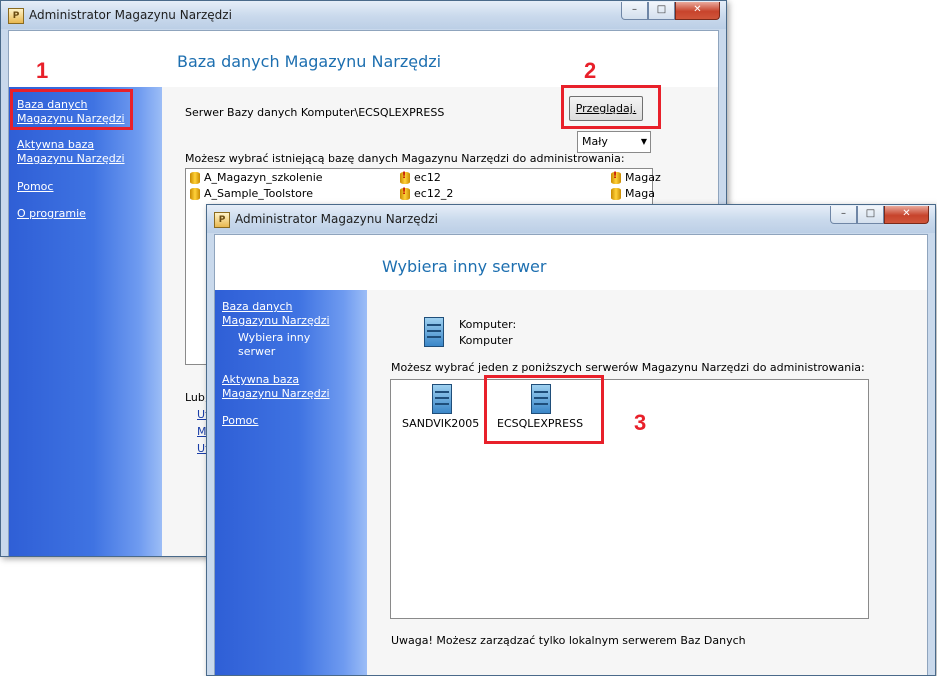 This screenshot has width=937, height=676. What do you see at coordinates (486, 340) in the screenshot?
I see `computer-value: Komputer` at bounding box center [486, 340].